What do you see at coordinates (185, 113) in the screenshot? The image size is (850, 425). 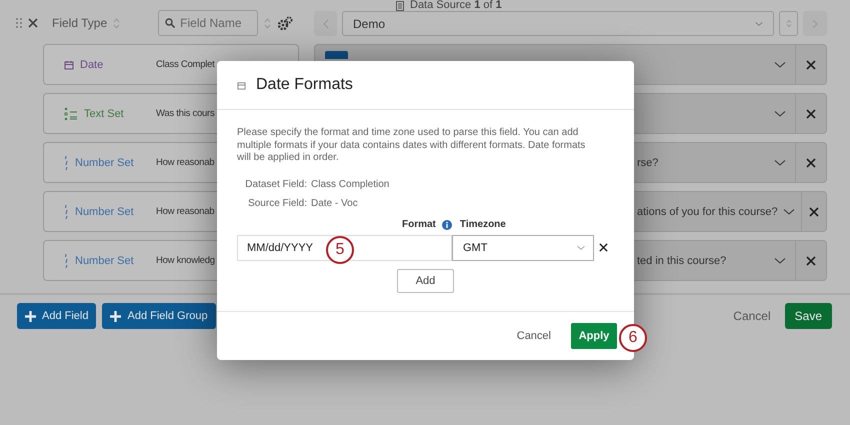 I see `field-question: Was this cours` at bounding box center [185, 113].